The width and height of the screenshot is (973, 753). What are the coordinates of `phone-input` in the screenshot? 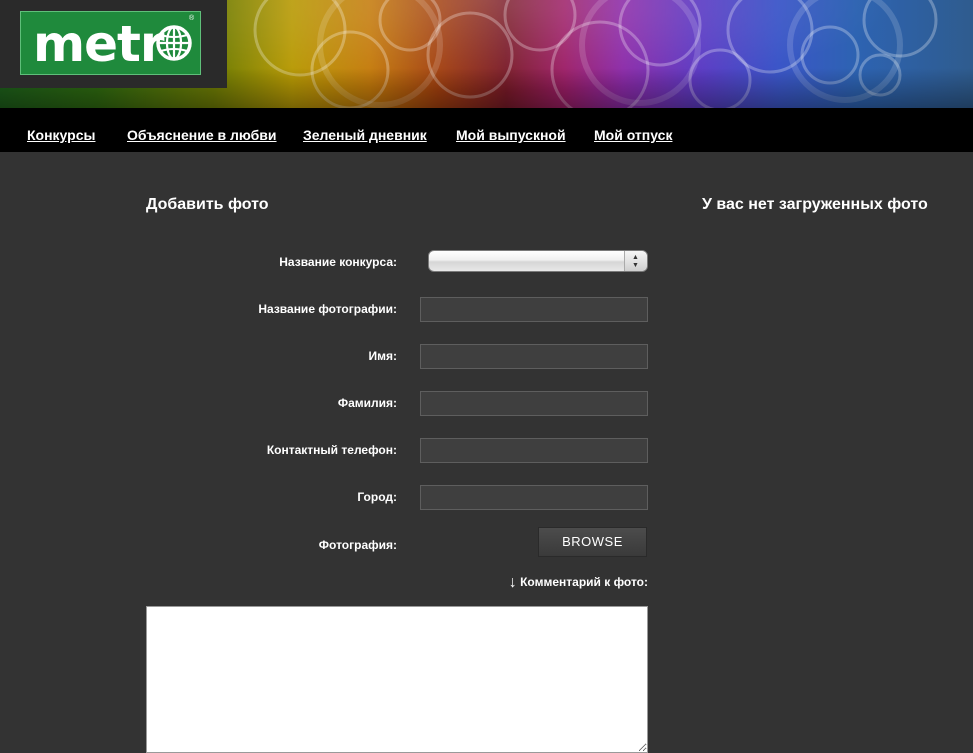 It's located at (534, 450).